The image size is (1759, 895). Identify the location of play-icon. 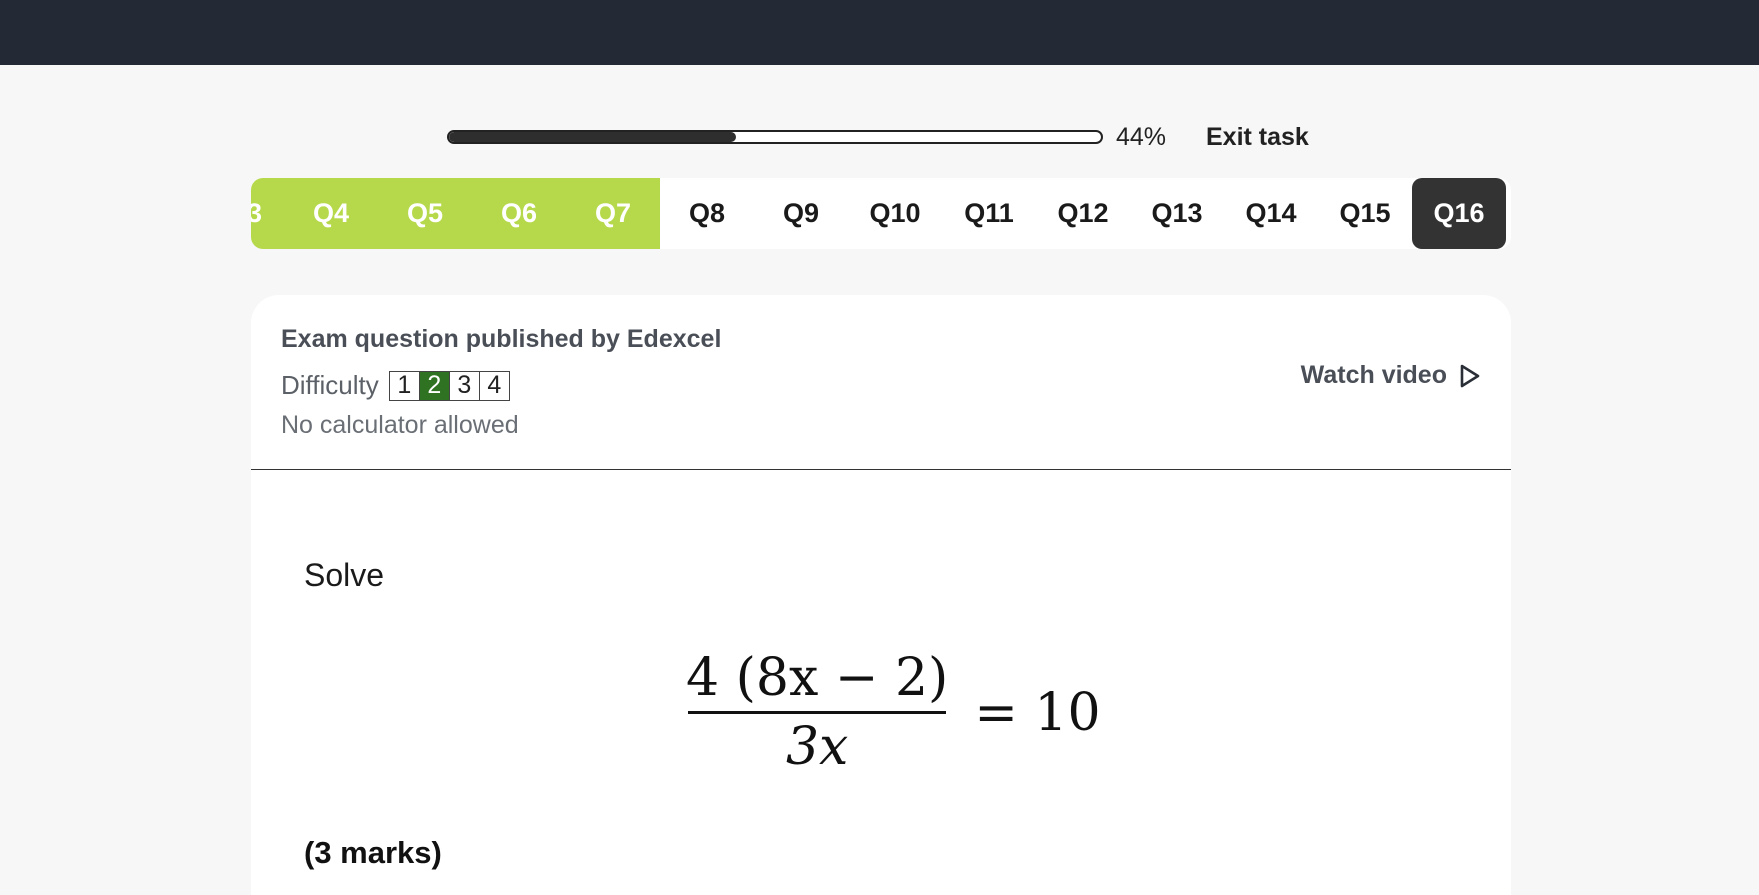
(1470, 375).